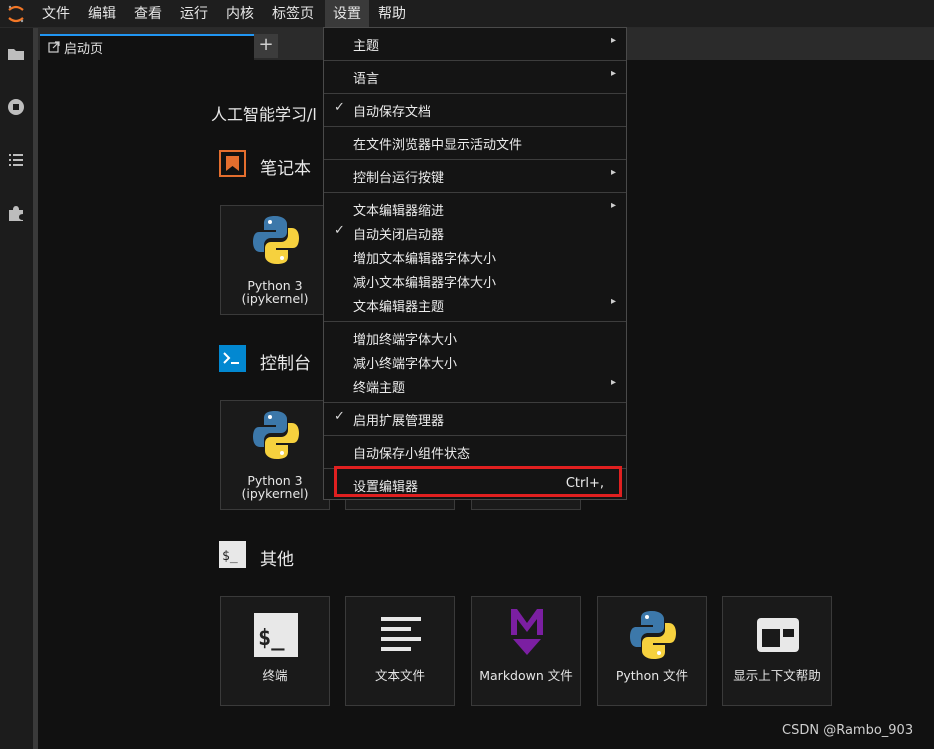  I want to click on context-help-icon, so click(778, 635).